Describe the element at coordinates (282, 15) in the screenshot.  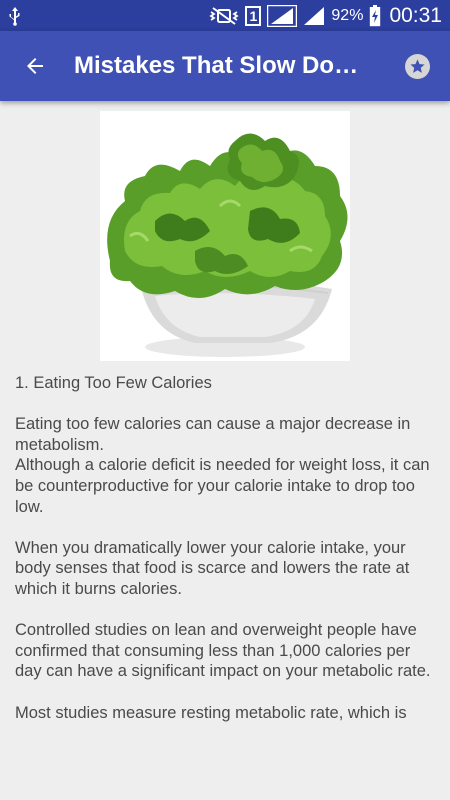
I see `signal-icon` at that location.